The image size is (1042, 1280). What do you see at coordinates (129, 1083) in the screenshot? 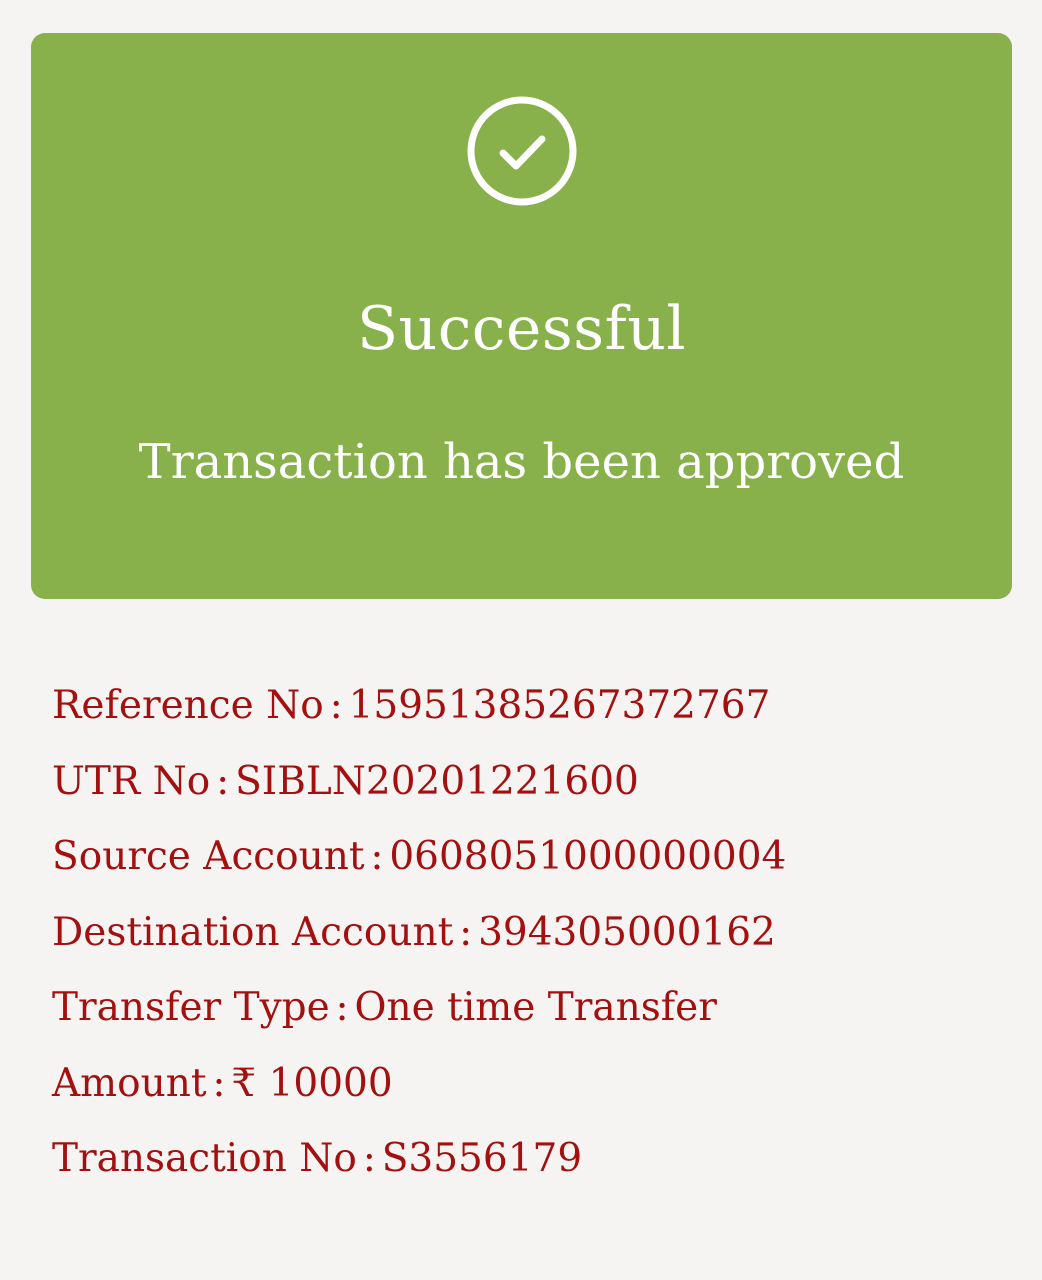
I see `detail-label: Amount` at bounding box center [129, 1083].